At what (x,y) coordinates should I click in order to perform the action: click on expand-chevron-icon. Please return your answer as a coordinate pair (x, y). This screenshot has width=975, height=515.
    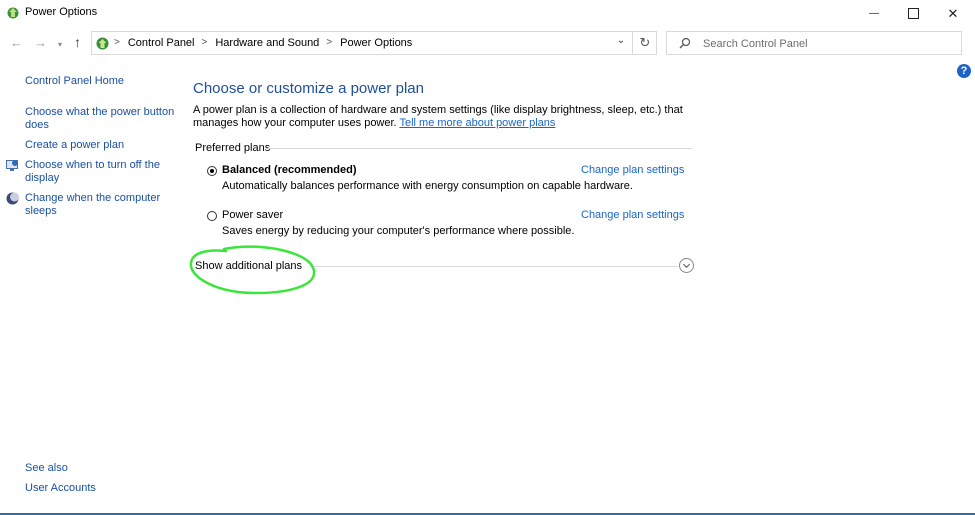
    Looking at the image, I should click on (686, 265).